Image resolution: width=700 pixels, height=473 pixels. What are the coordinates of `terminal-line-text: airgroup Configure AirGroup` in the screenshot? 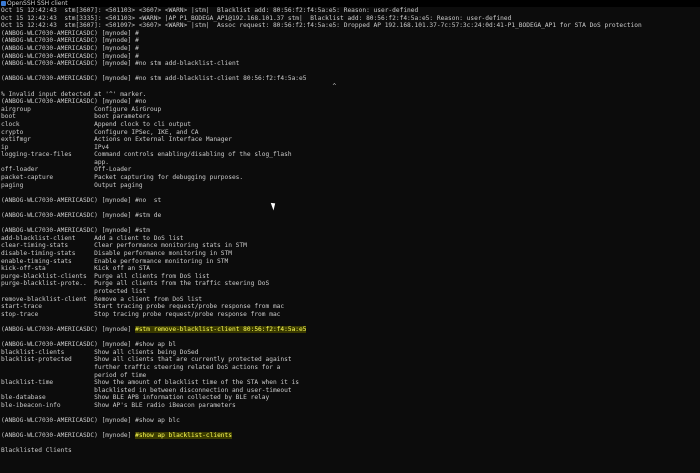 It's located at (81, 109).